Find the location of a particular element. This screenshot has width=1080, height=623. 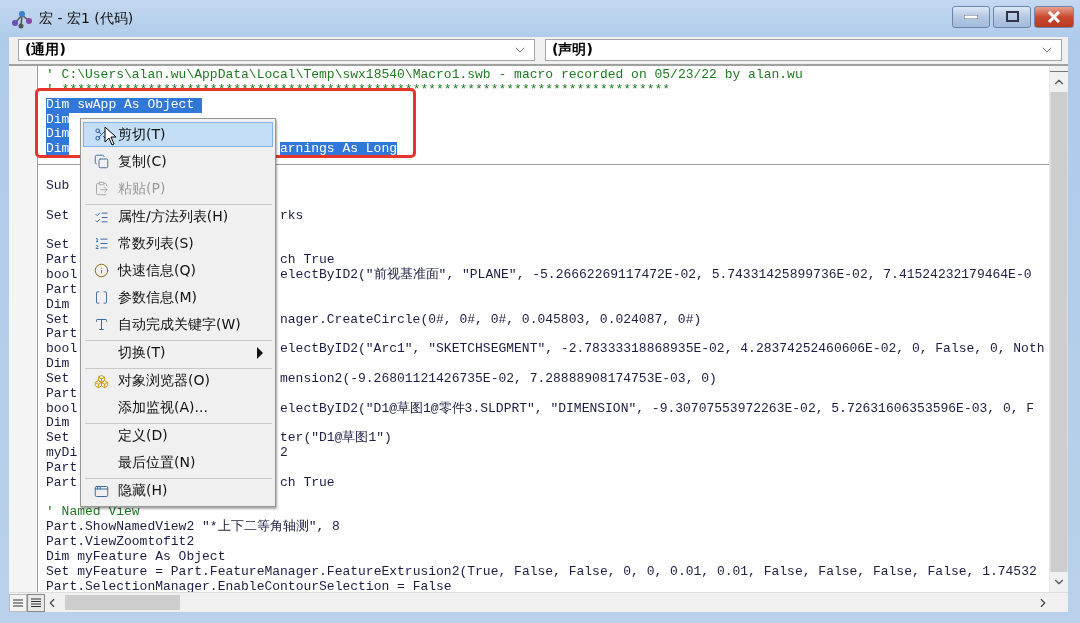

minimize-button is located at coordinates (971, 16).